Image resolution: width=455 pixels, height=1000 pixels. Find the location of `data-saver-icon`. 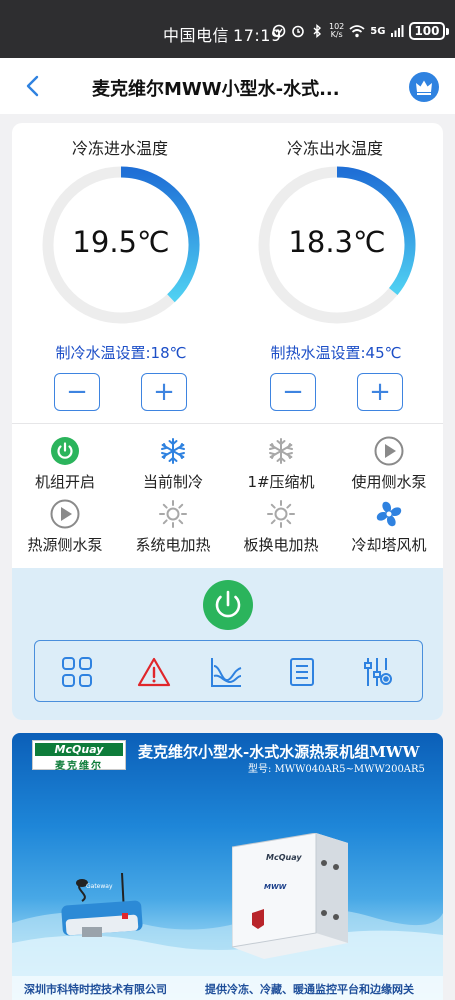

data-saver-icon is located at coordinates (279, 31).